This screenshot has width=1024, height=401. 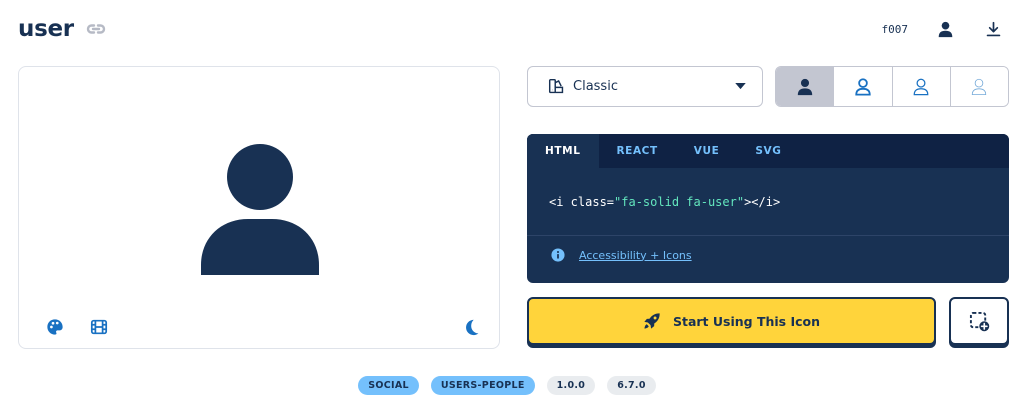 What do you see at coordinates (582, 202) in the screenshot?
I see `code-snippet-prefix: <i class=` at bounding box center [582, 202].